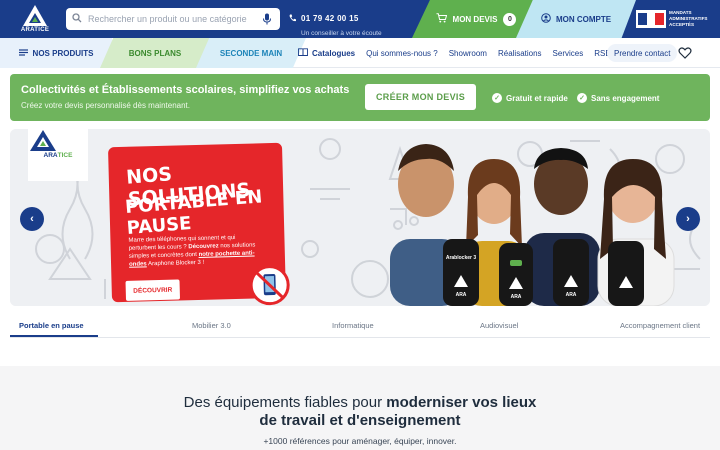 The image size is (720, 450). Describe the element at coordinates (203, 247) in the screenshot. I see `hero-body-highlight1: Découvrez` at that location.